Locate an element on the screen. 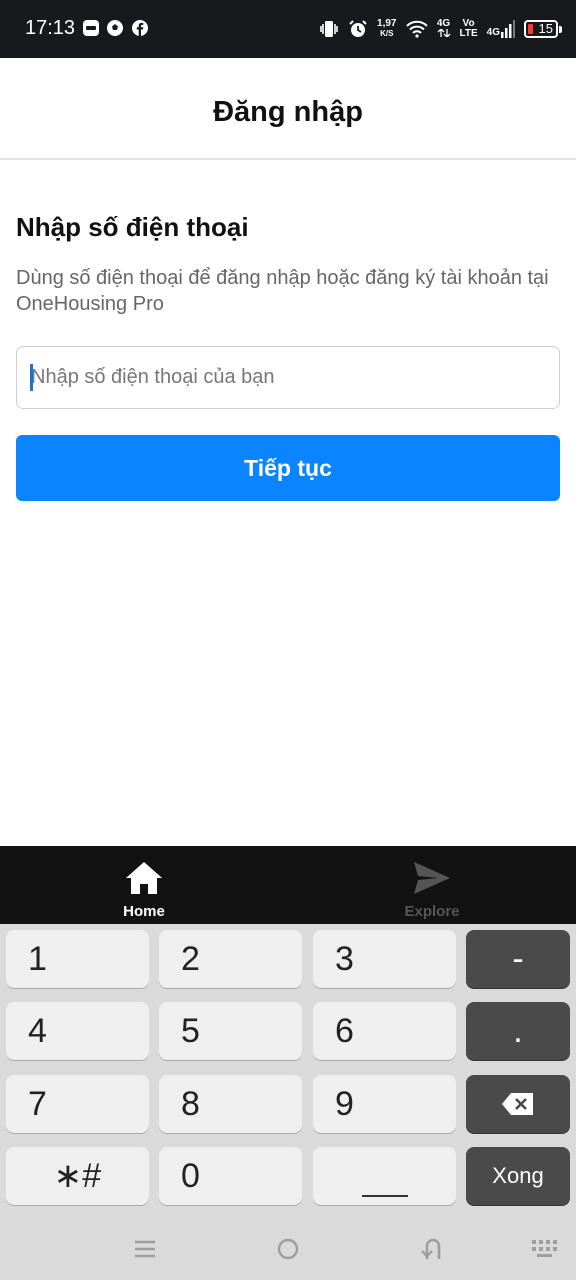 This screenshot has height=1280, width=576. backspace-icon is located at coordinates (517, 1104).